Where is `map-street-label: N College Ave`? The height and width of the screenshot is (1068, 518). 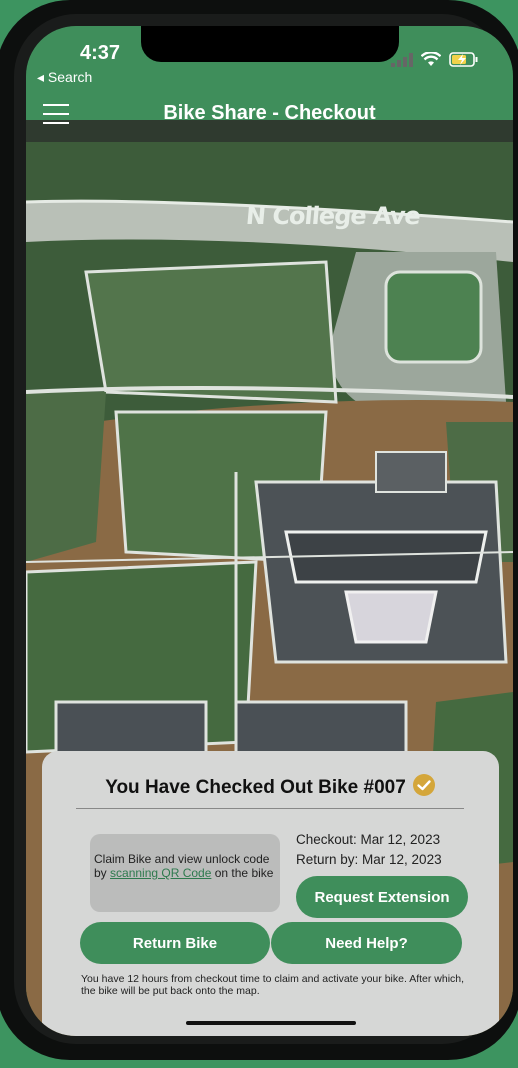
map-street-label: N College Ave is located at coordinates (332, 216).